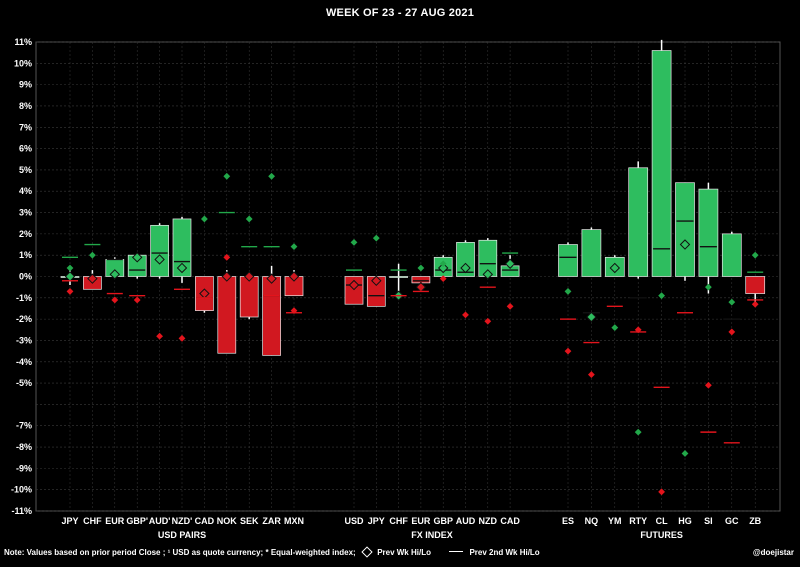 This screenshot has width=800, height=567. Describe the element at coordinates (615, 521) in the screenshot. I see `category-label: YM` at that location.